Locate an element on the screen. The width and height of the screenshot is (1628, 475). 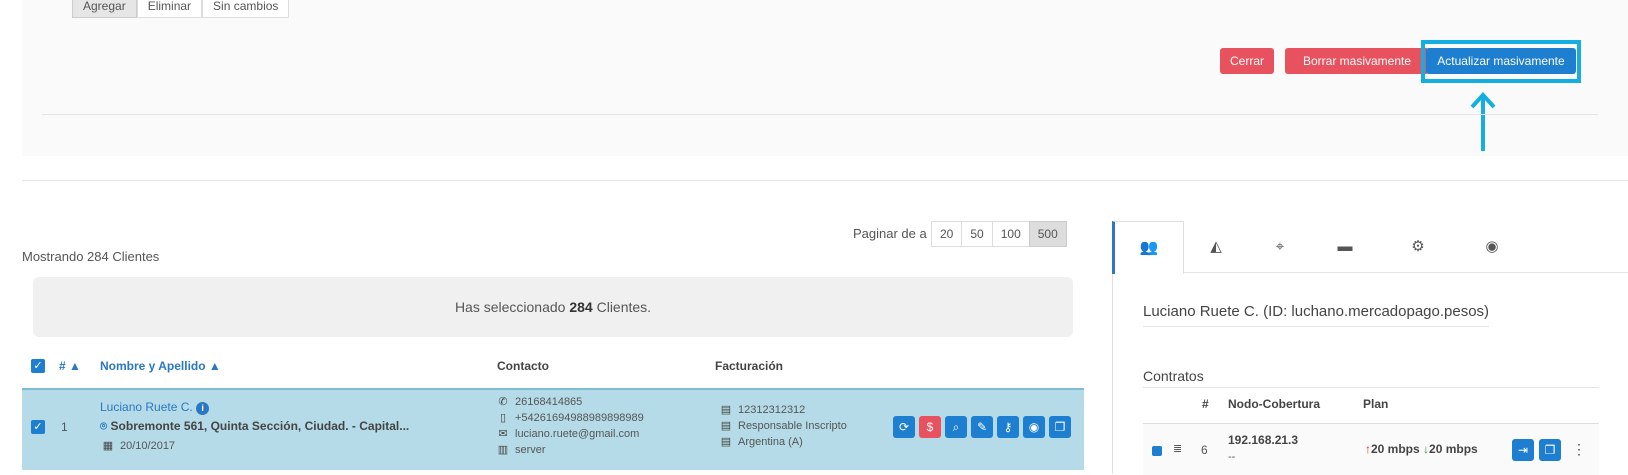
info-icon: i is located at coordinates (203, 408).